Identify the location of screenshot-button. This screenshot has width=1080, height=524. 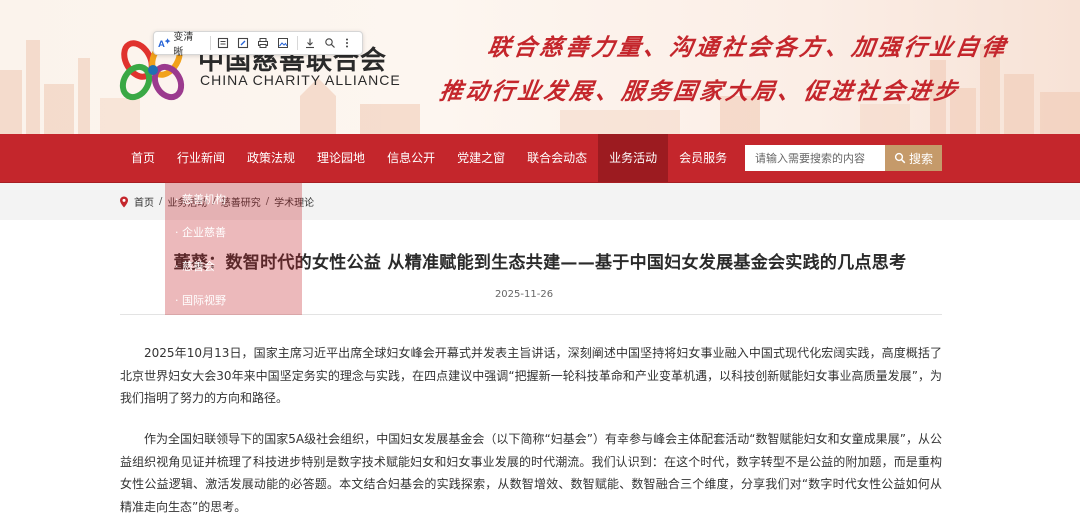
(283, 43).